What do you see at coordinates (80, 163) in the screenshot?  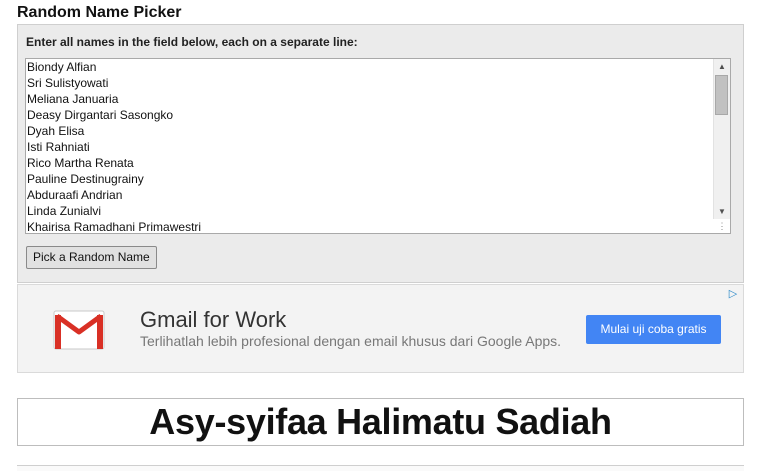 I see `name-line: Rico Martha Renata` at bounding box center [80, 163].